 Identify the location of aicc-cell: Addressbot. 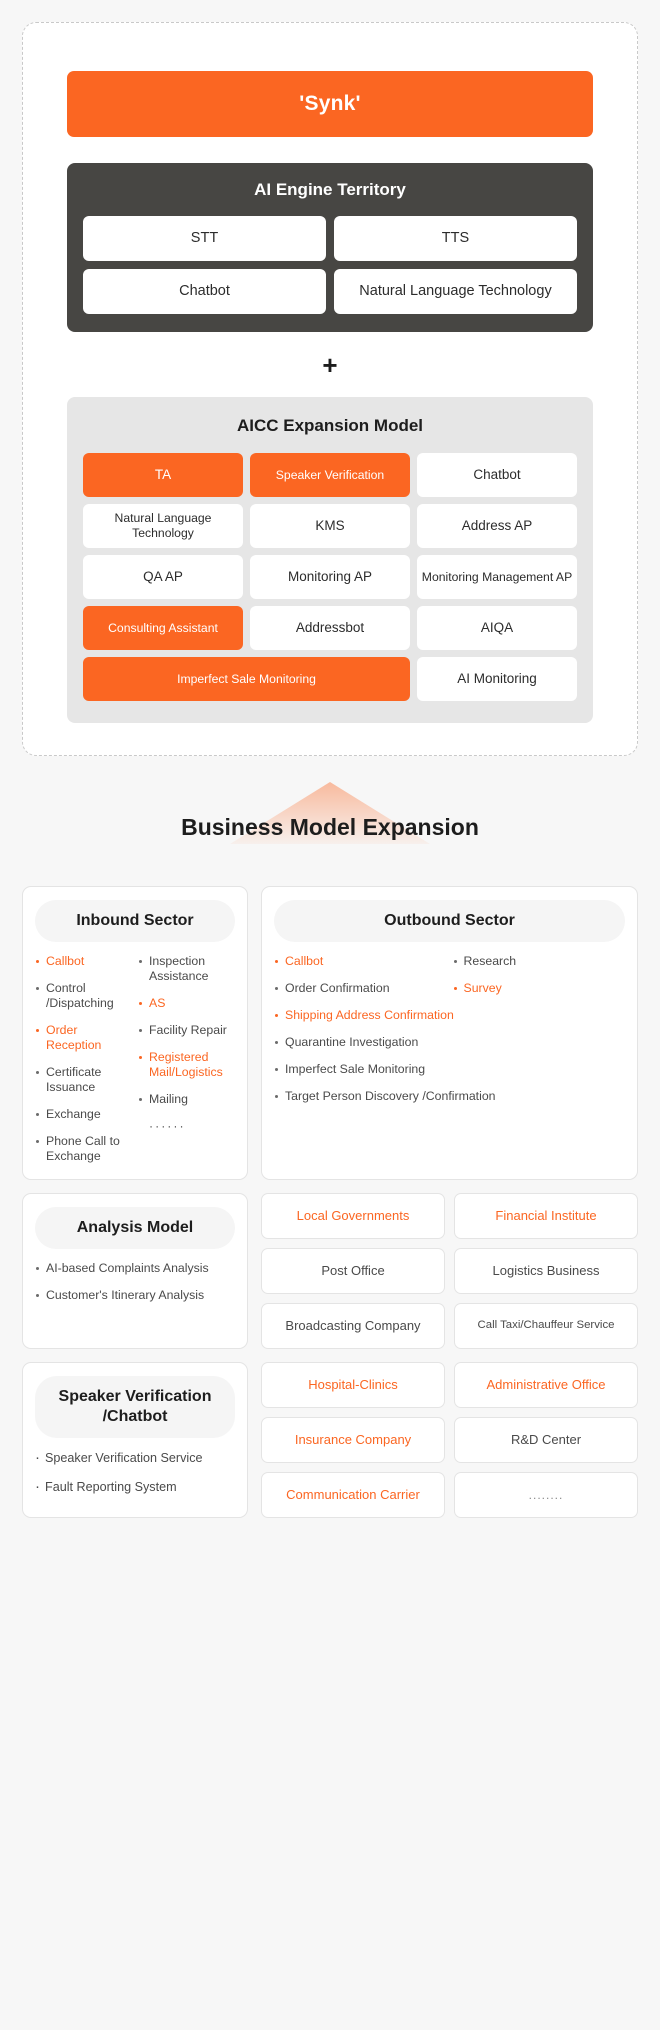
(330, 628).